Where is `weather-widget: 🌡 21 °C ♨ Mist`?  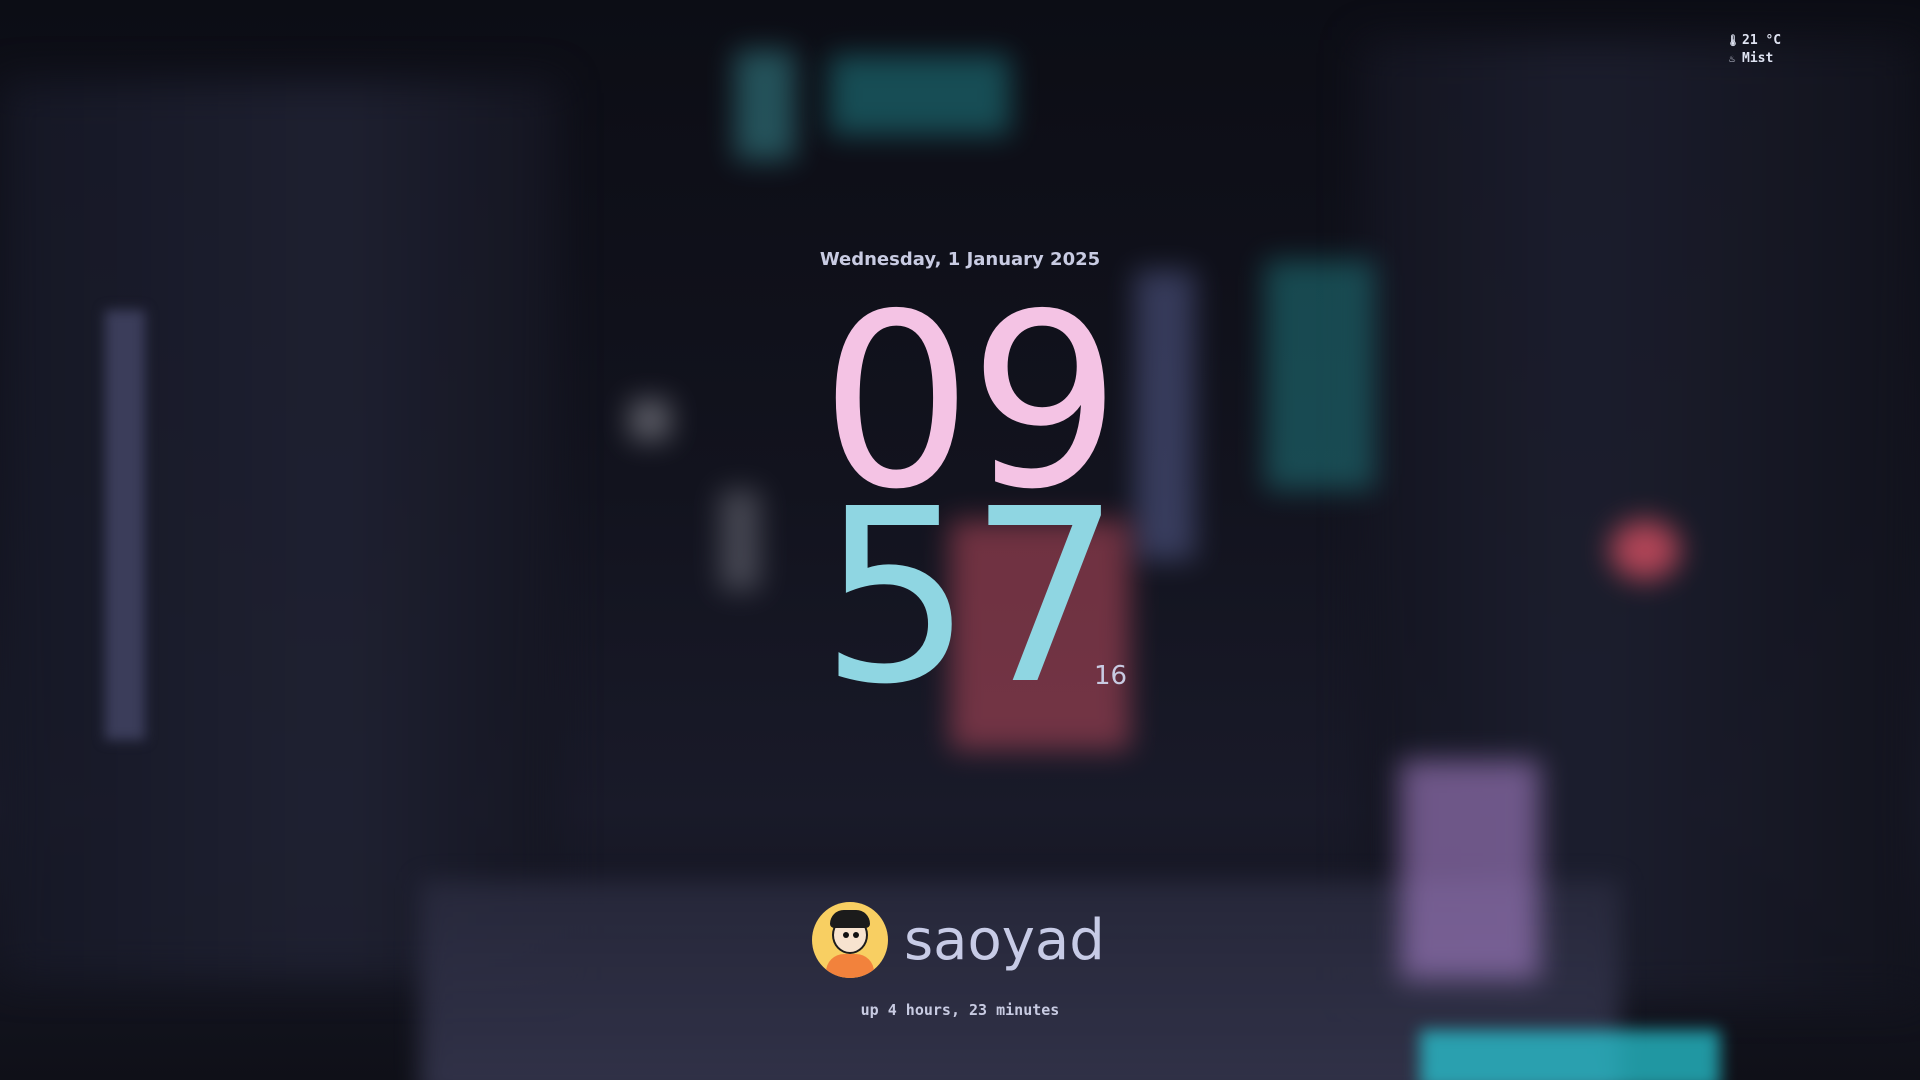
weather-widget: 🌡 21 °C ♨ Mist is located at coordinates (1753, 50).